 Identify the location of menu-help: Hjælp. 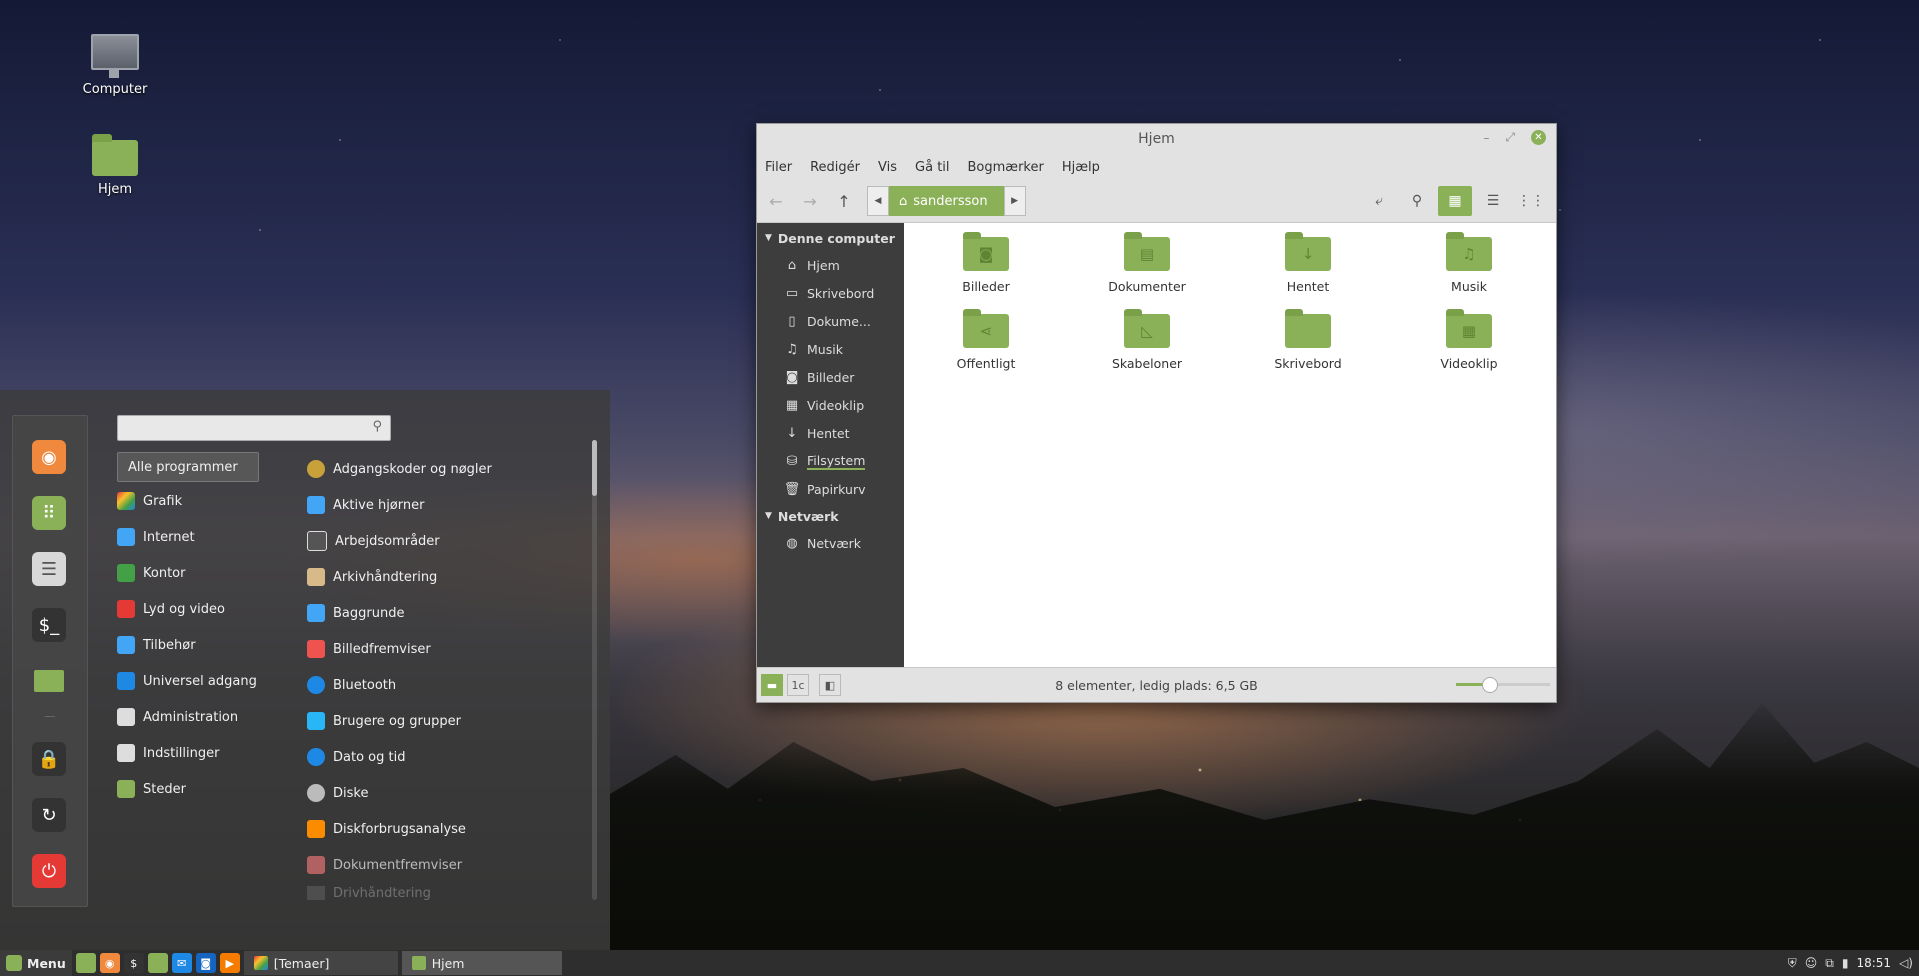
(1081, 167).